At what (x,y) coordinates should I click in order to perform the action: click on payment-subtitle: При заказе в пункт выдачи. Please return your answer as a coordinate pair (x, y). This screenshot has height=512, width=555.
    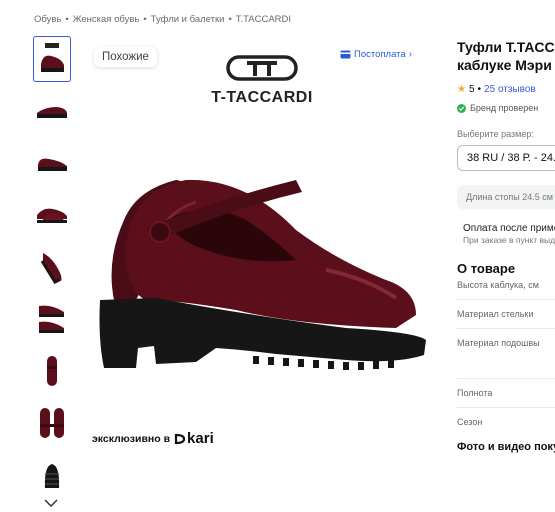
    Looking at the image, I should click on (509, 240).